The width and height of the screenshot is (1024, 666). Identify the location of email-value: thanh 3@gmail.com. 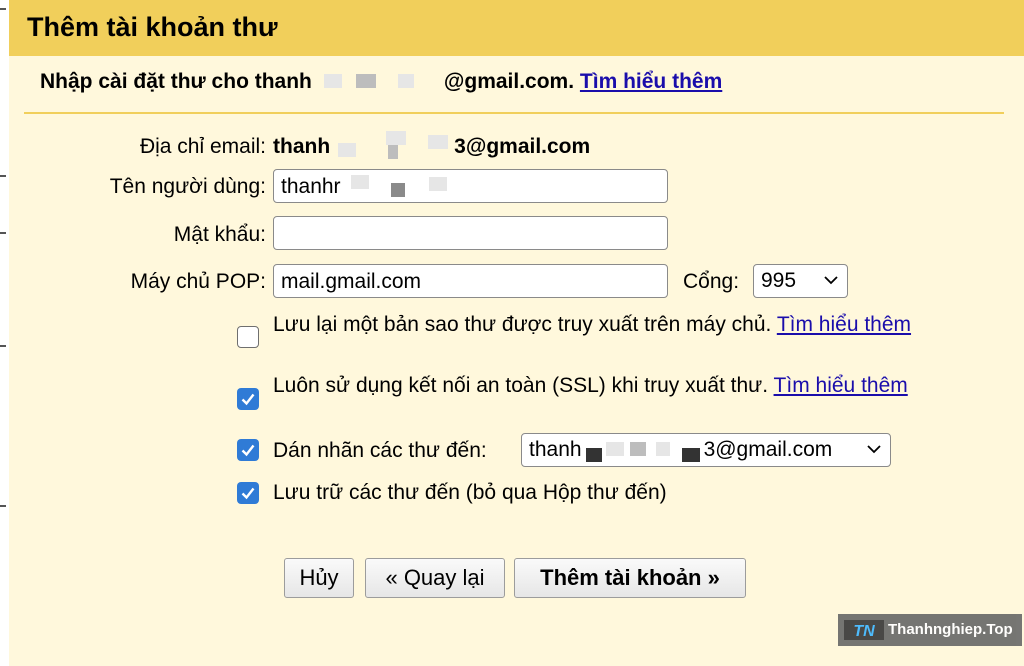
(432, 145).